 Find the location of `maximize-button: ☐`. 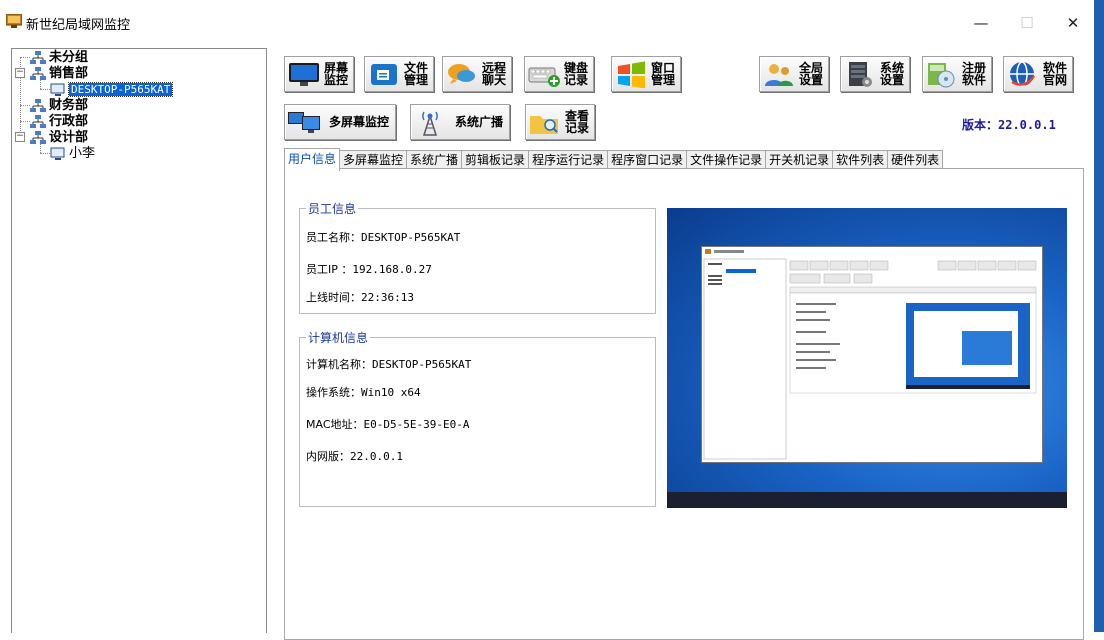

maximize-button: ☐ is located at coordinates (1027, 23).